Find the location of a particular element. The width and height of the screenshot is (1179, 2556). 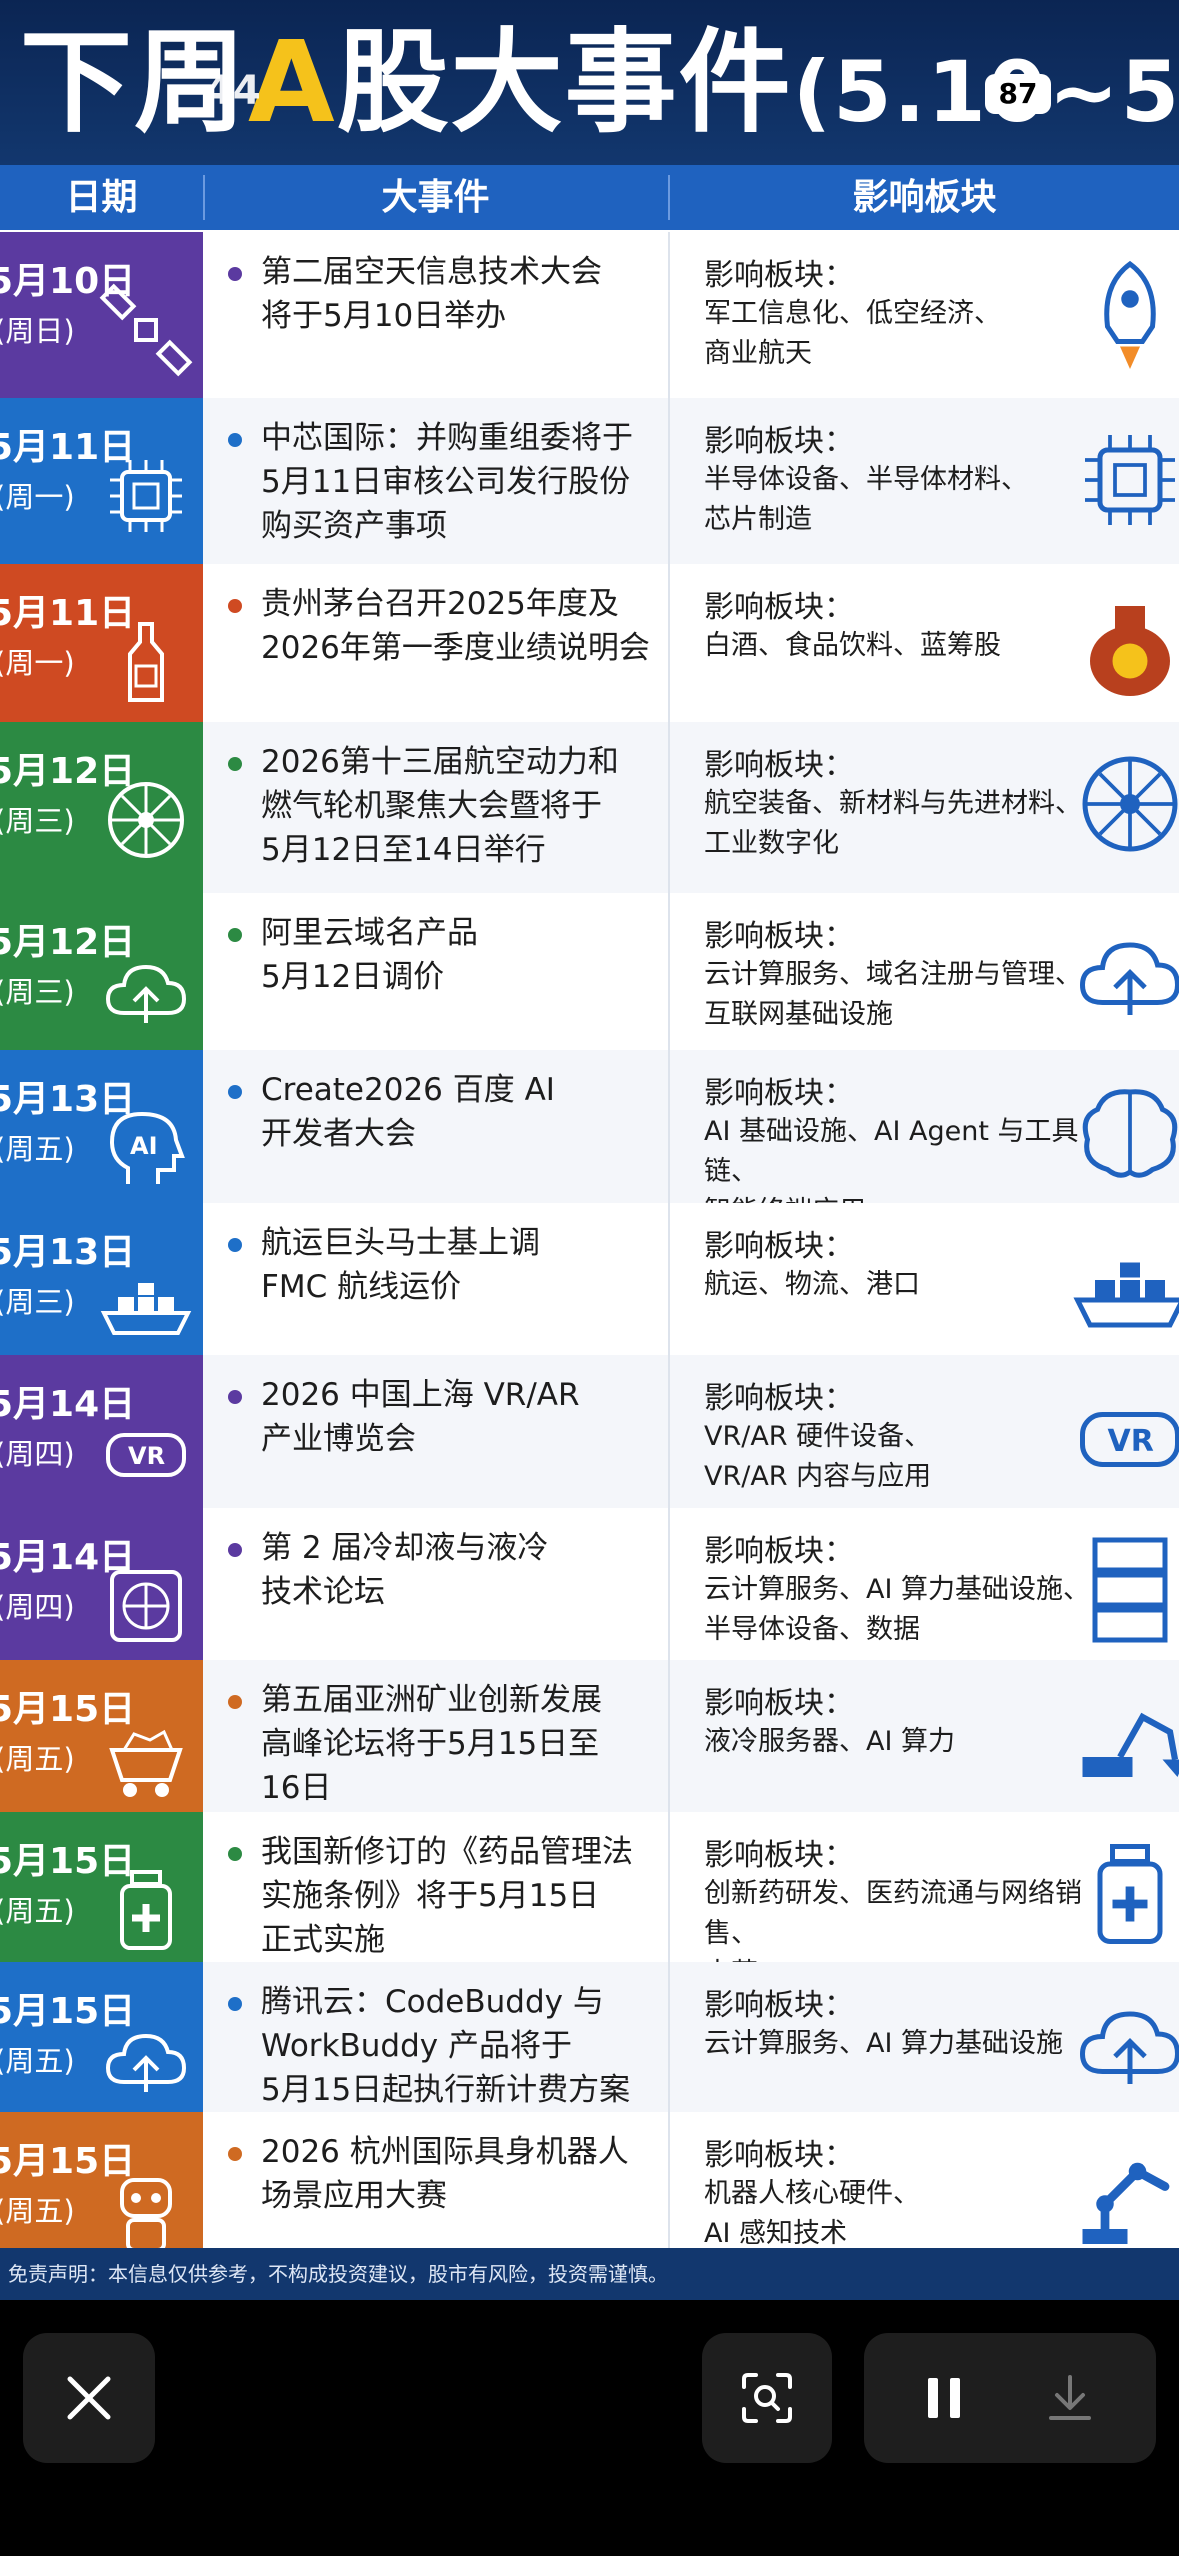

vr-headset-icon: VR is located at coordinates (146, 1455).